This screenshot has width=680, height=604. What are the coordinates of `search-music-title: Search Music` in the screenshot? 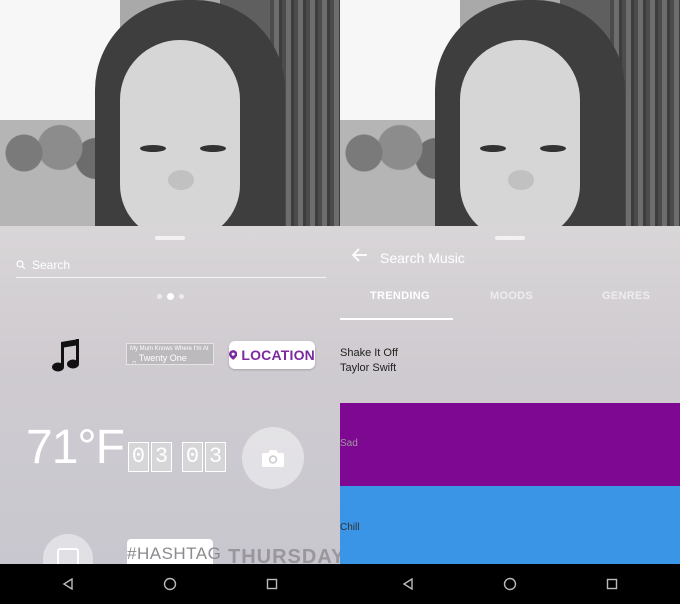 It's located at (422, 258).